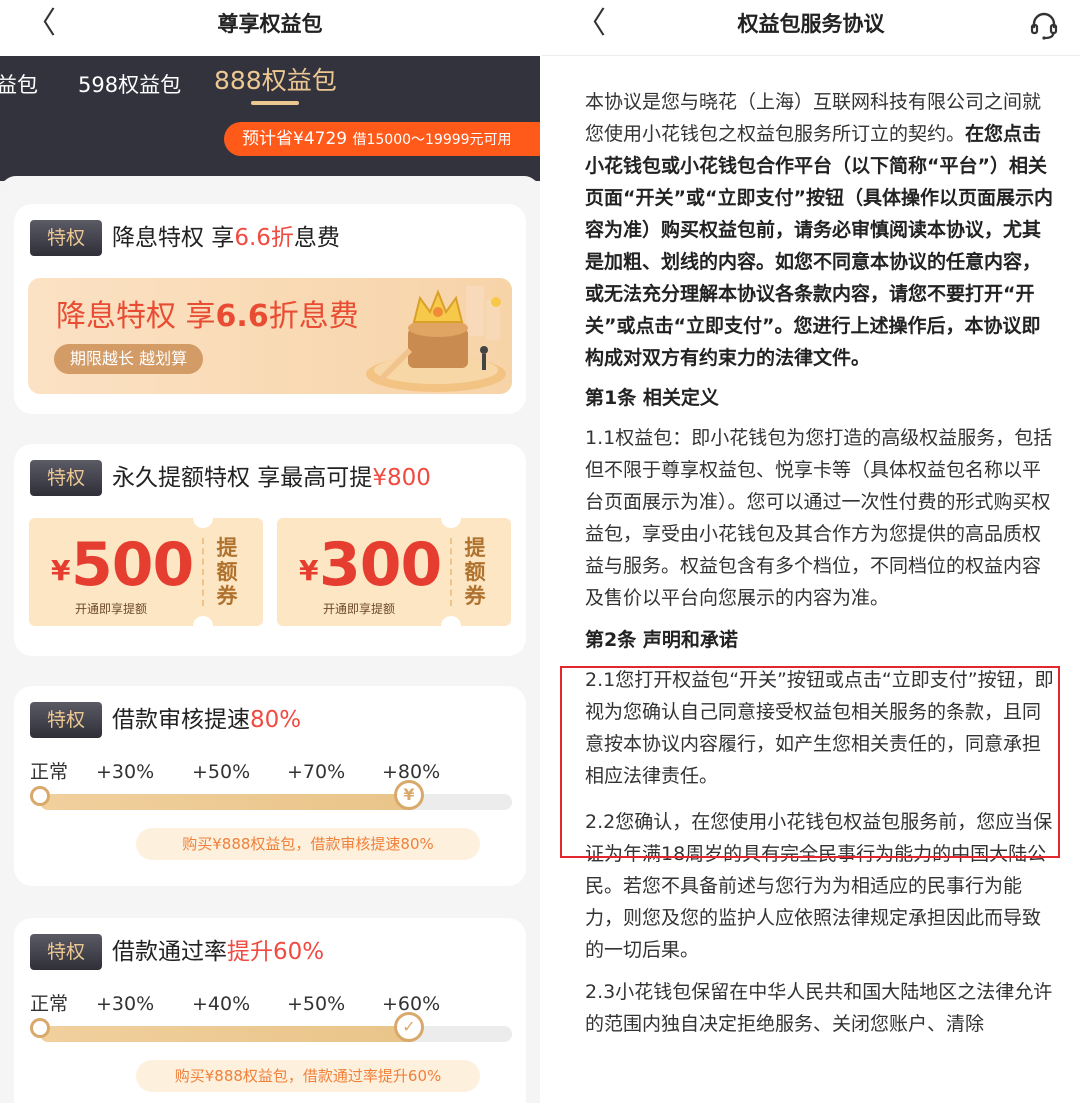  I want to click on step-label: +40%, so click(221, 1004).